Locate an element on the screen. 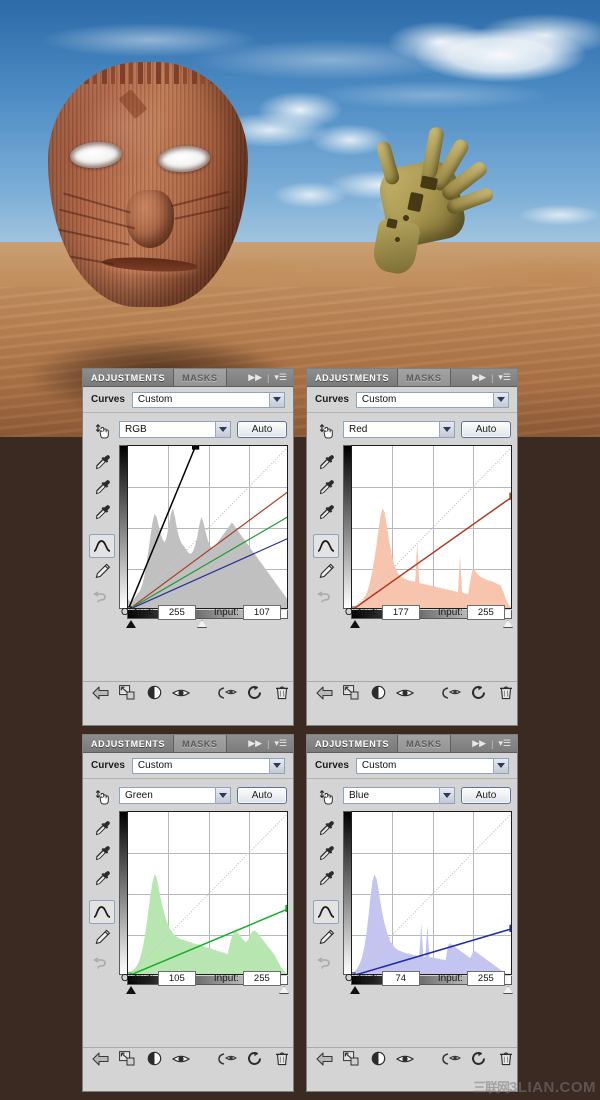 The height and width of the screenshot is (1100, 600). output-value-field: 255 is located at coordinates (176, 612).